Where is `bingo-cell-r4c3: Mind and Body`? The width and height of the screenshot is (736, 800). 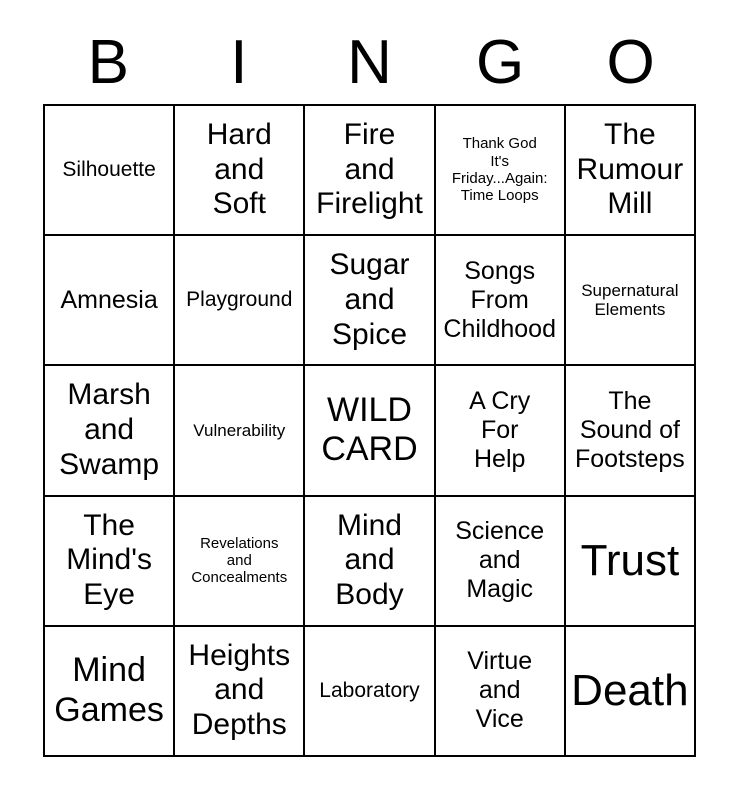 bingo-cell-r4c3: Mind and Body is located at coordinates (370, 561).